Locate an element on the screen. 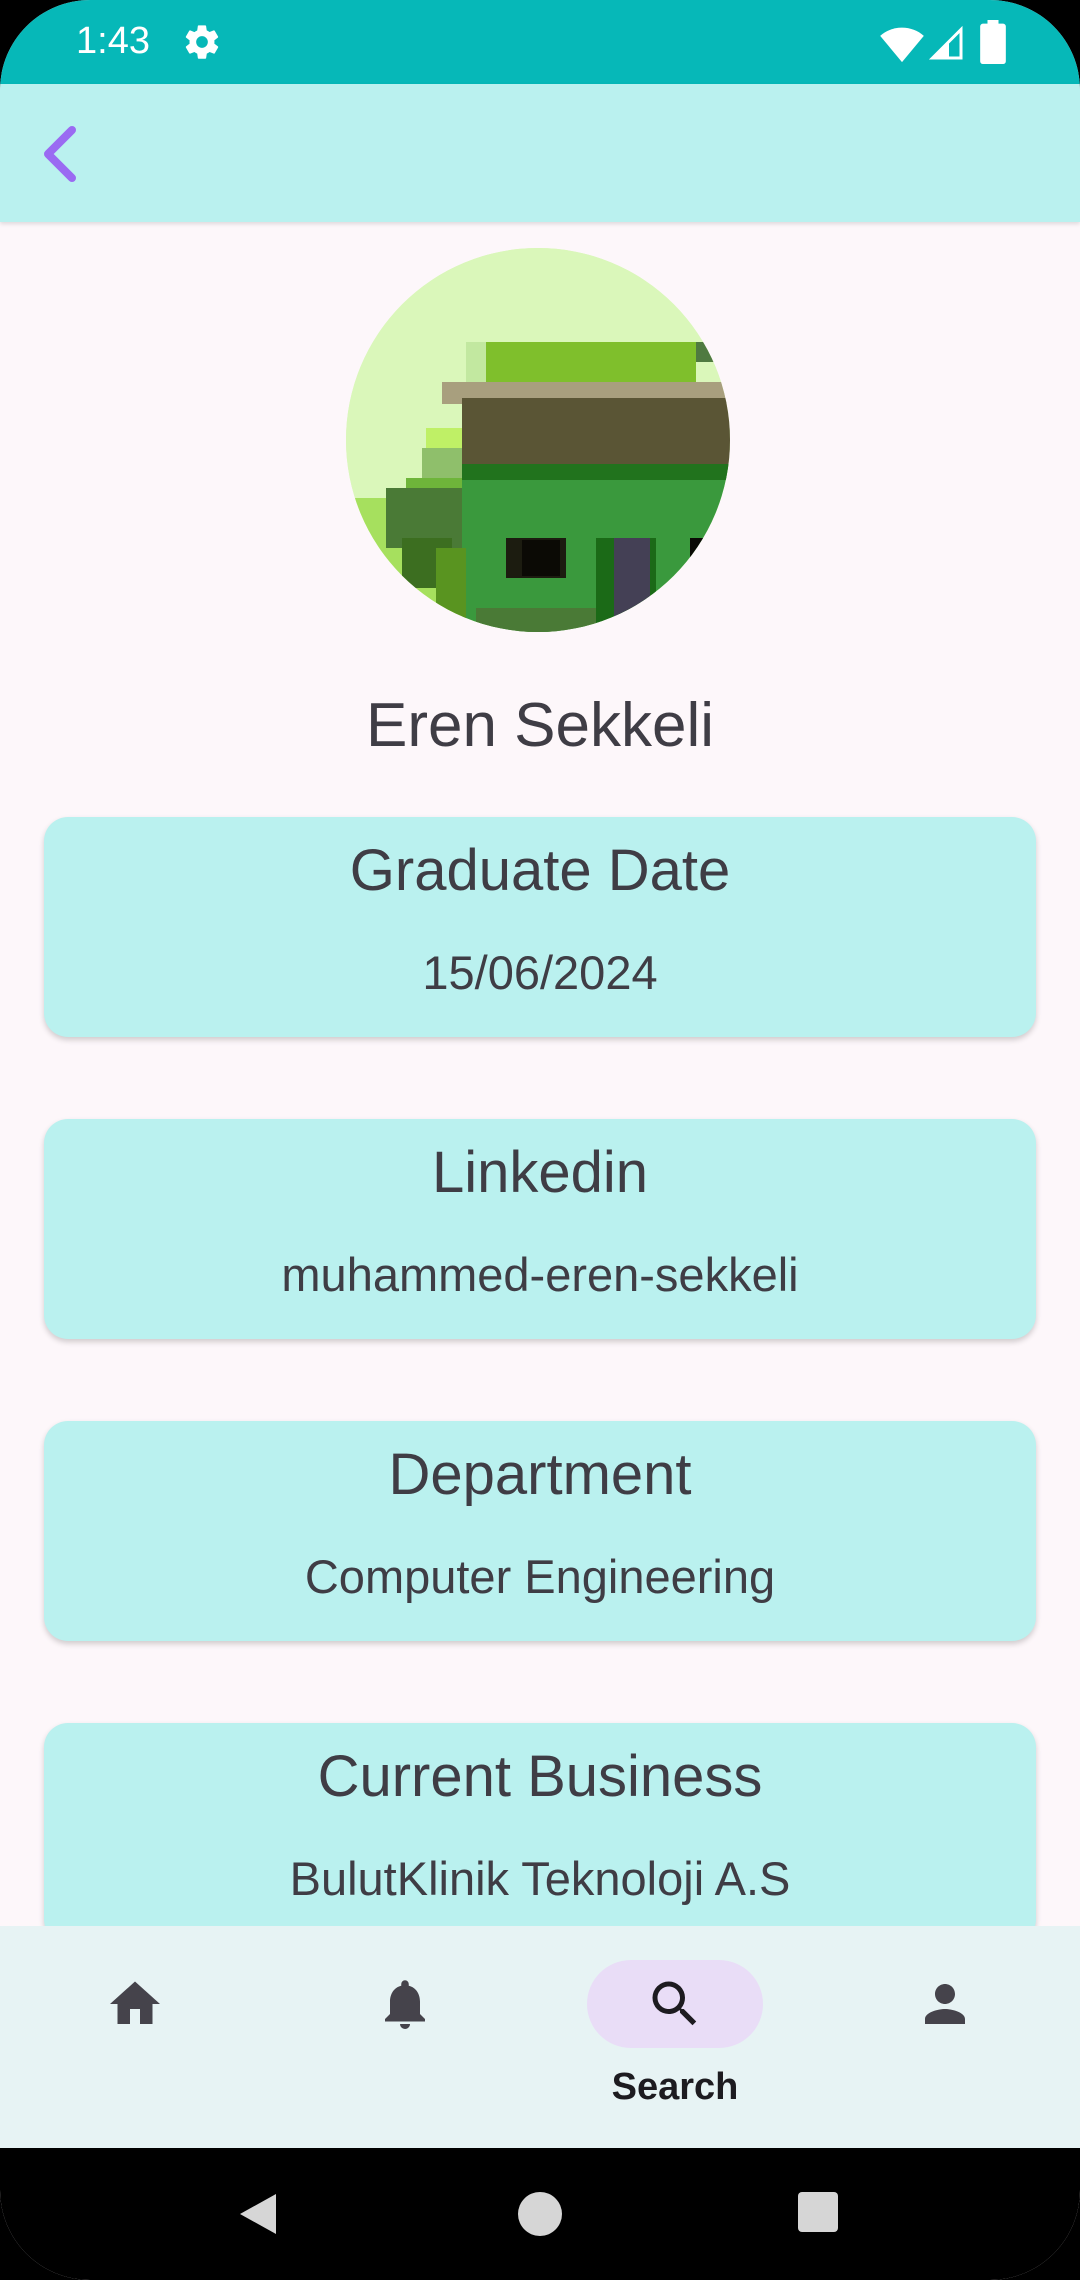 The height and width of the screenshot is (2280, 1080). system-navigation-bar is located at coordinates (540, 2214).